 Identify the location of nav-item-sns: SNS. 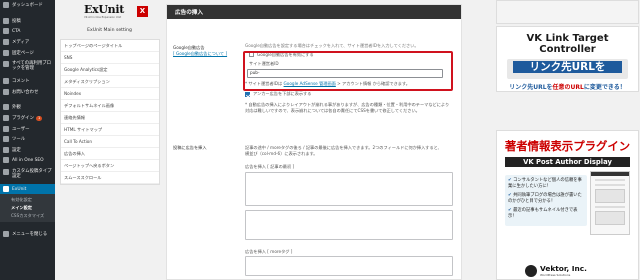
(110, 58).